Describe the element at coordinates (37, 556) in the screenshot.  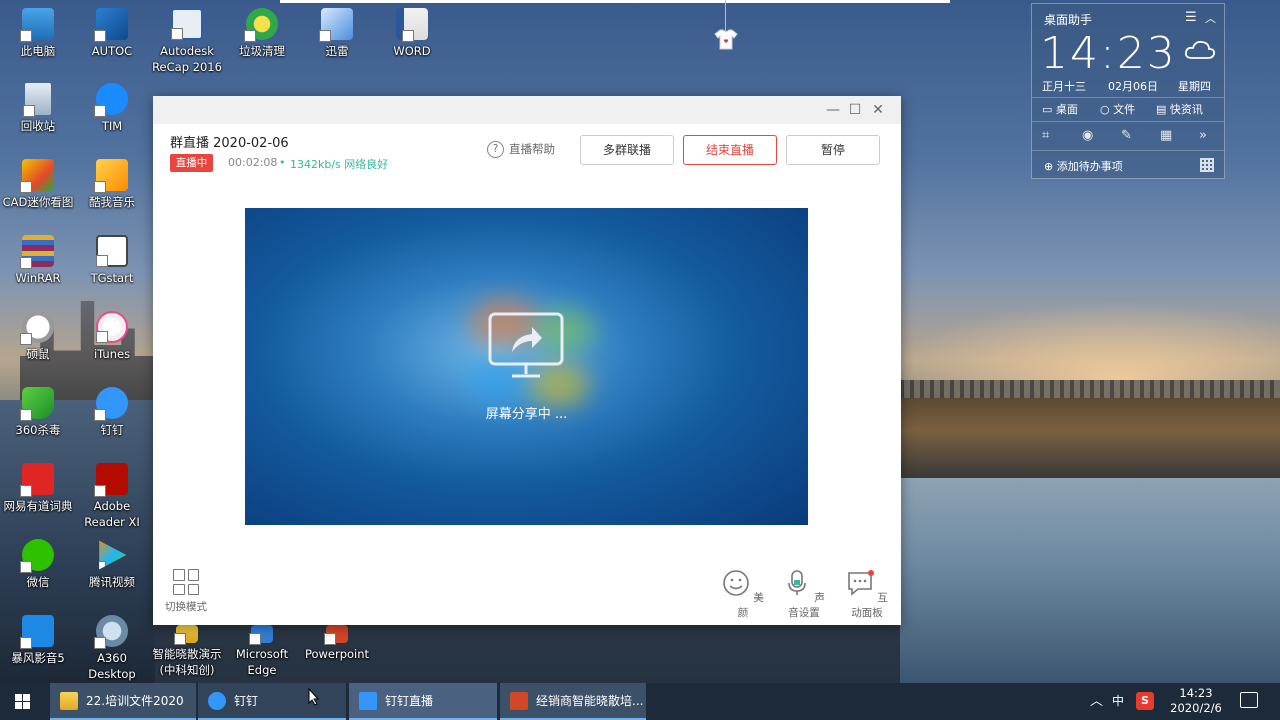
I see `wechat-icon` at that location.